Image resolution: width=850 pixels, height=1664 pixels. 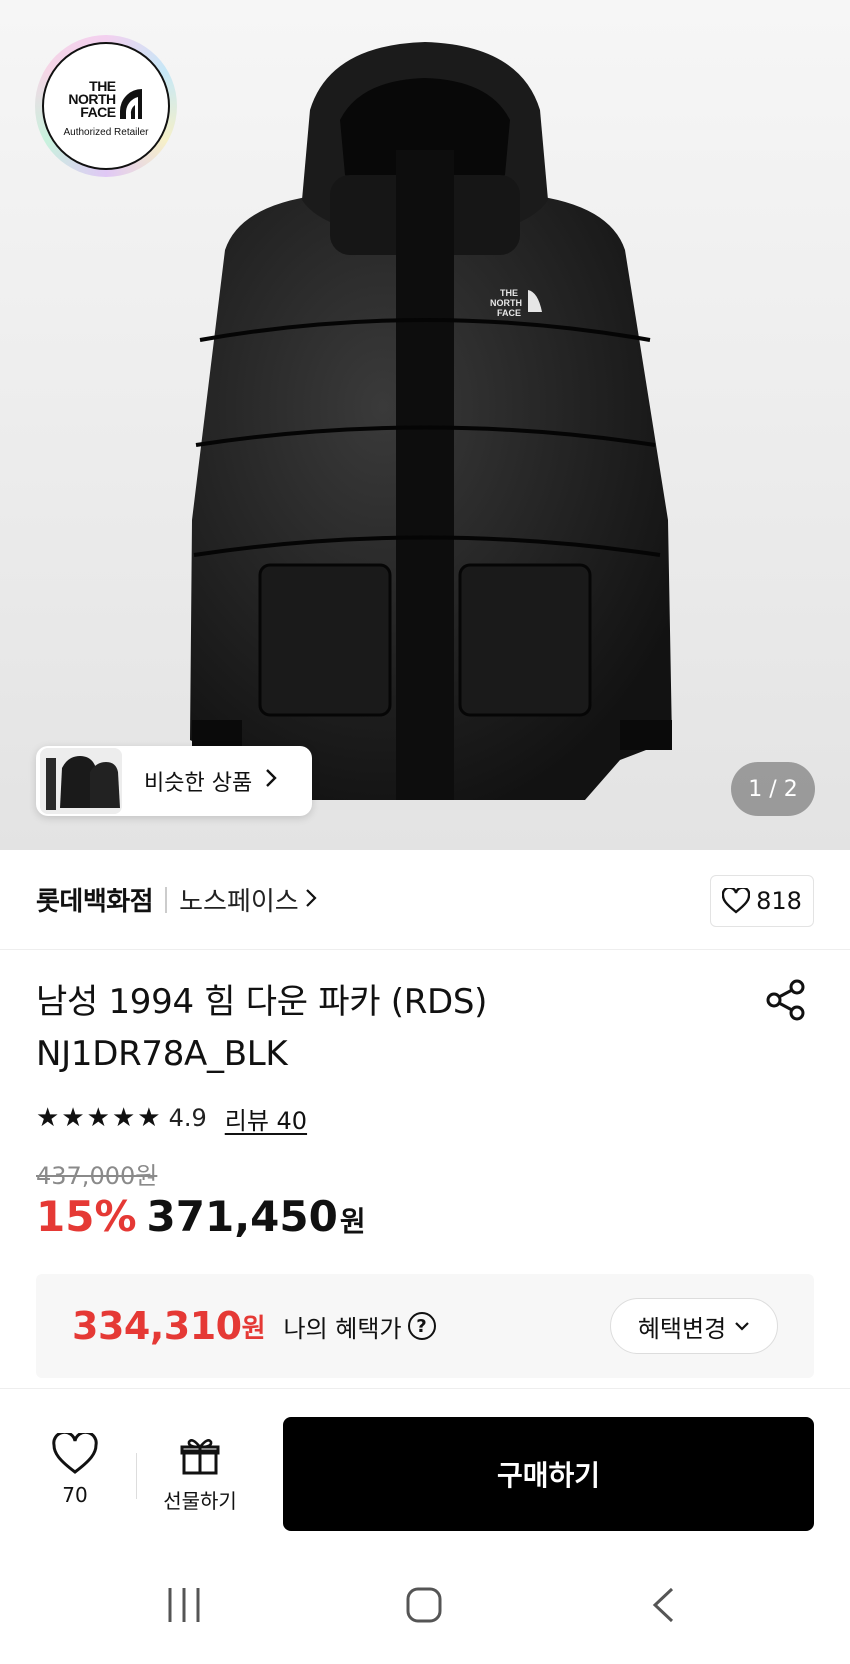 What do you see at coordinates (242, 1216) in the screenshot?
I see `sale-price: 371,450` at bounding box center [242, 1216].